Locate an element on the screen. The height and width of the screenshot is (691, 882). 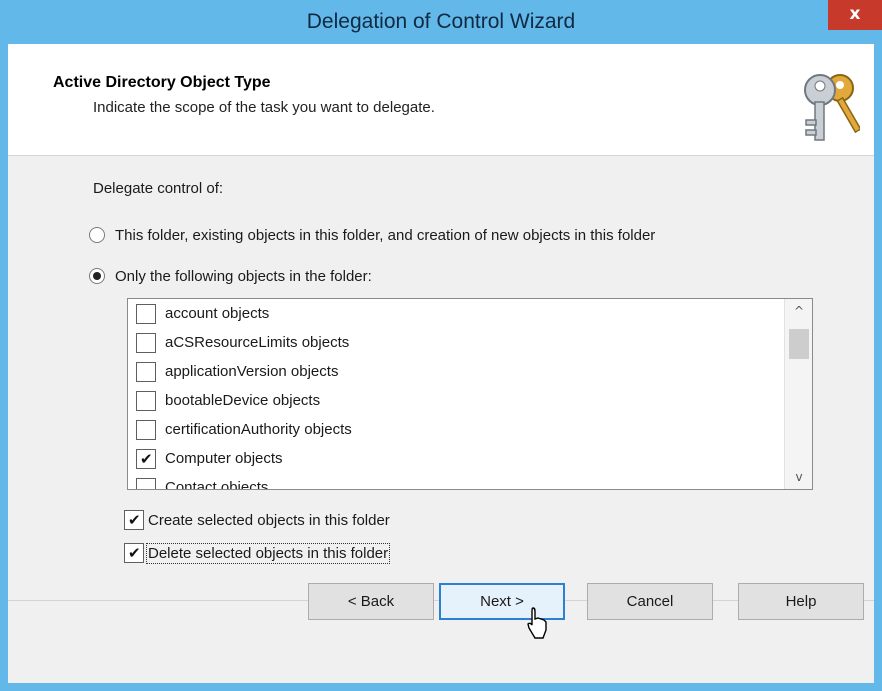
list-item-label: aCSResourceLimits objects is located at coordinates (257, 342).